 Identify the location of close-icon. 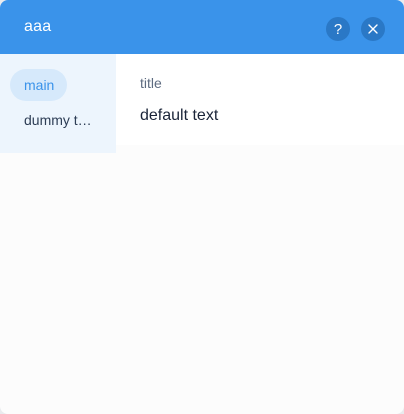
(373, 29).